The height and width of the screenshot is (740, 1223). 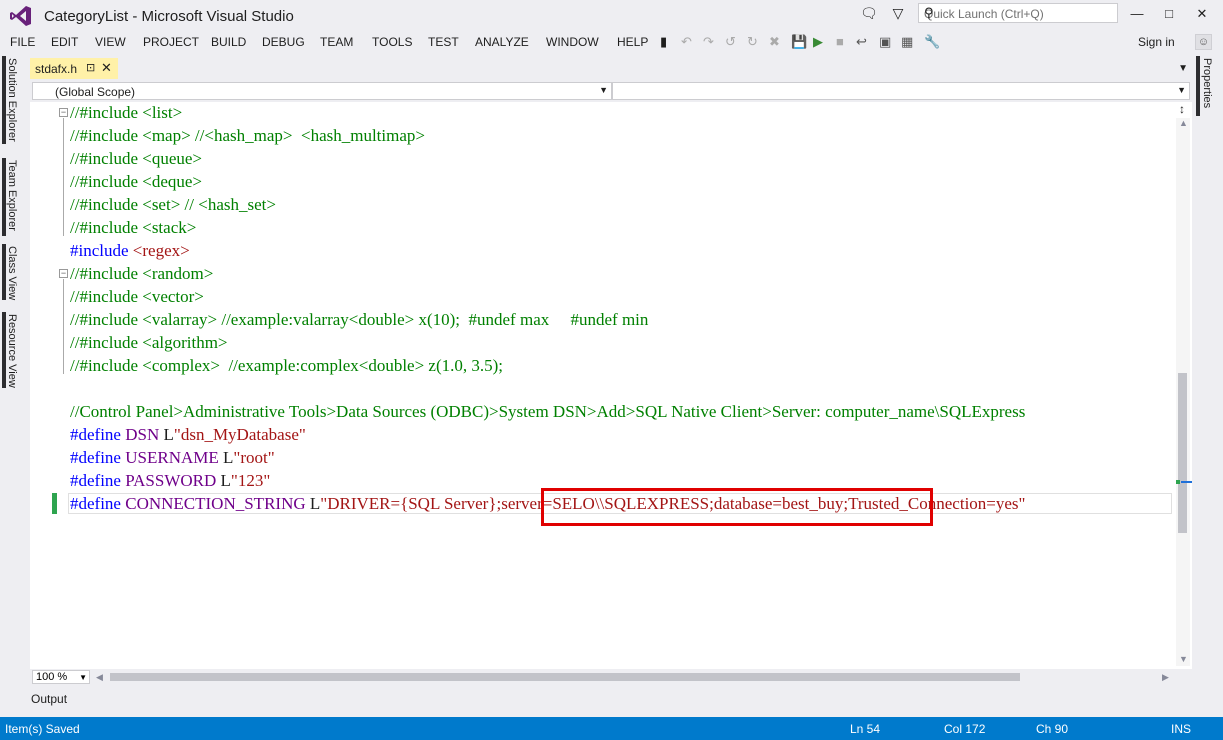 What do you see at coordinates (217, 503) in the screenshot?
I see `code-token: CONNECTION_STRING` at bounding box center [217, 503].